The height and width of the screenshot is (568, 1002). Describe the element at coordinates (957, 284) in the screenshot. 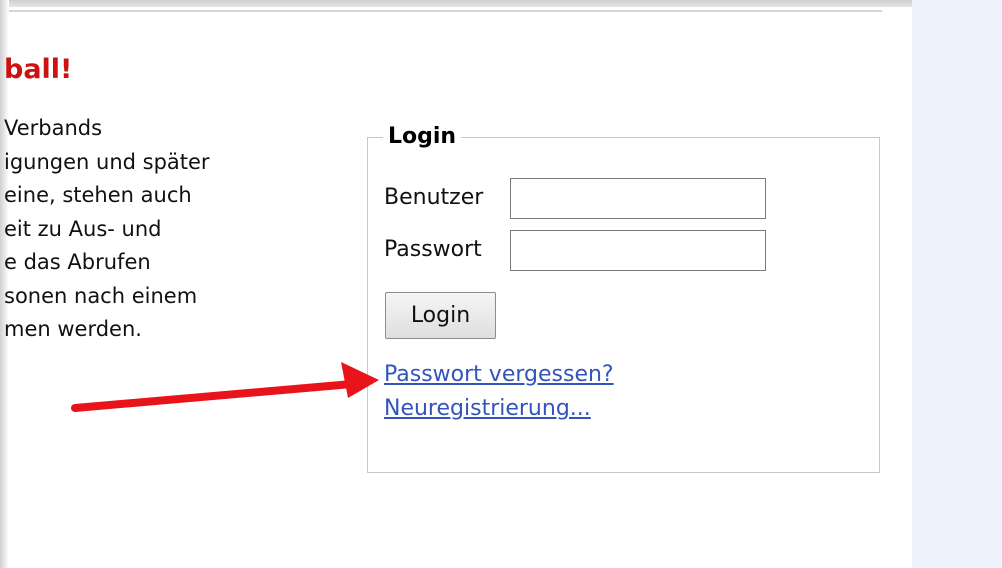

I see `right-side-panel` at that location.